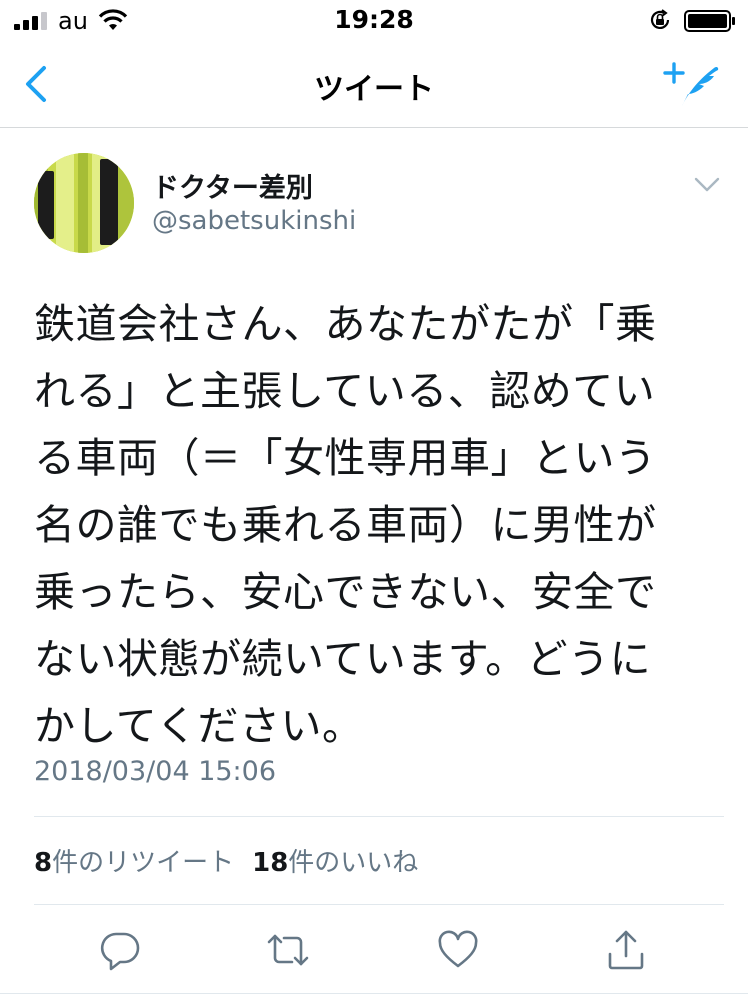  What do you see at coordinates (345, 458) in the screenshot?
I see `tweet-line: る車両（＝「女性専用車」という` at bounding box center [345, 458].